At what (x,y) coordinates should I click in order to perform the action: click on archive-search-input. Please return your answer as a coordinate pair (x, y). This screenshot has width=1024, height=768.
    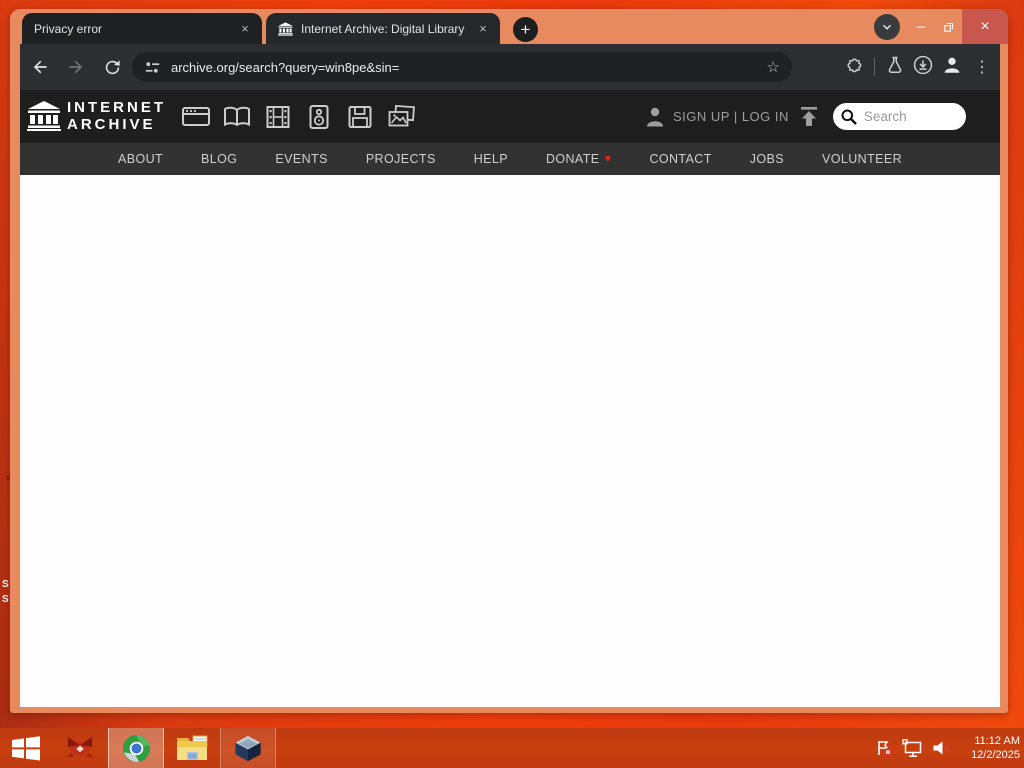
    Looking at the image, I should click on (904, 116).